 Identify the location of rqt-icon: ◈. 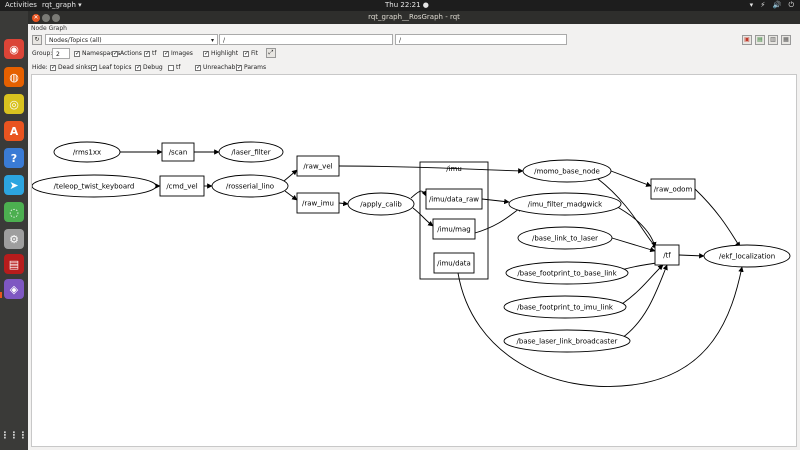
(14, 289).